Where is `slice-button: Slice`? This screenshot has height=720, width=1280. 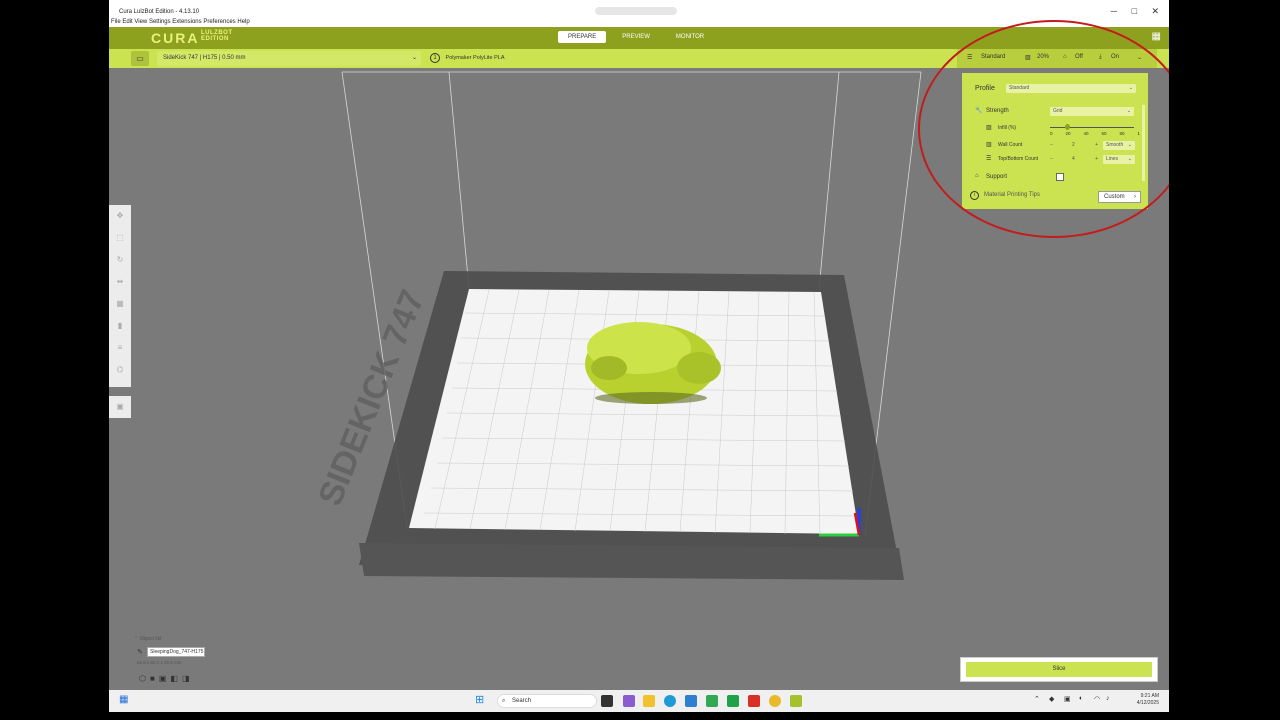 slice-button: Slice is located at coordinates (1059, 669).